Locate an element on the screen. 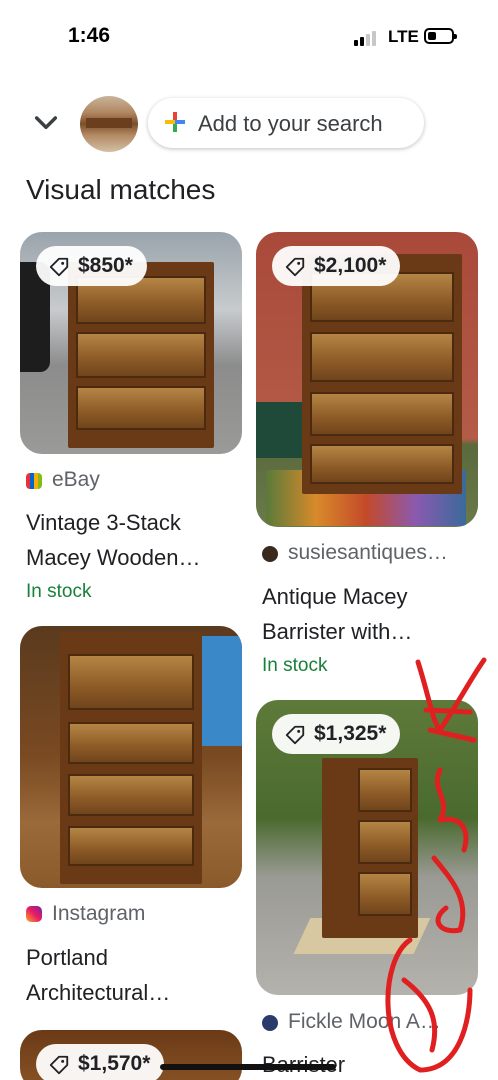 Image resolution: width=498 pixels, height=1080 pixels. add-to-search-button: Add to your search is located at coordinates (286, 123).